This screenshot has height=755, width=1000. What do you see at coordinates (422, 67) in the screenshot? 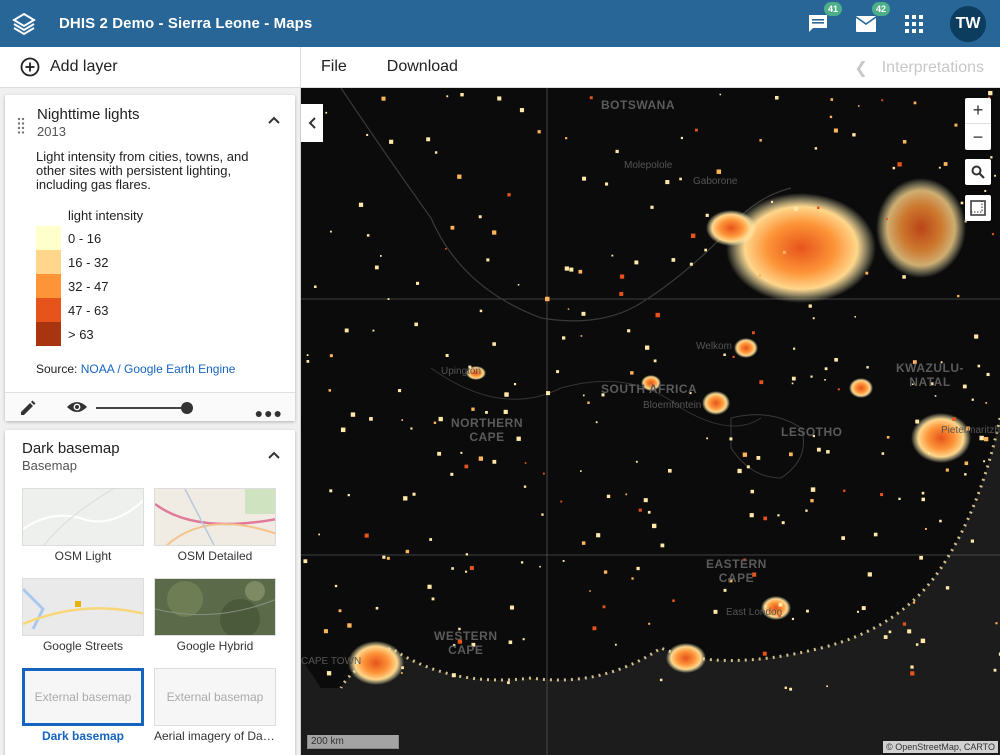
I see `download-menu: Download` at bounding box center [422, 67].